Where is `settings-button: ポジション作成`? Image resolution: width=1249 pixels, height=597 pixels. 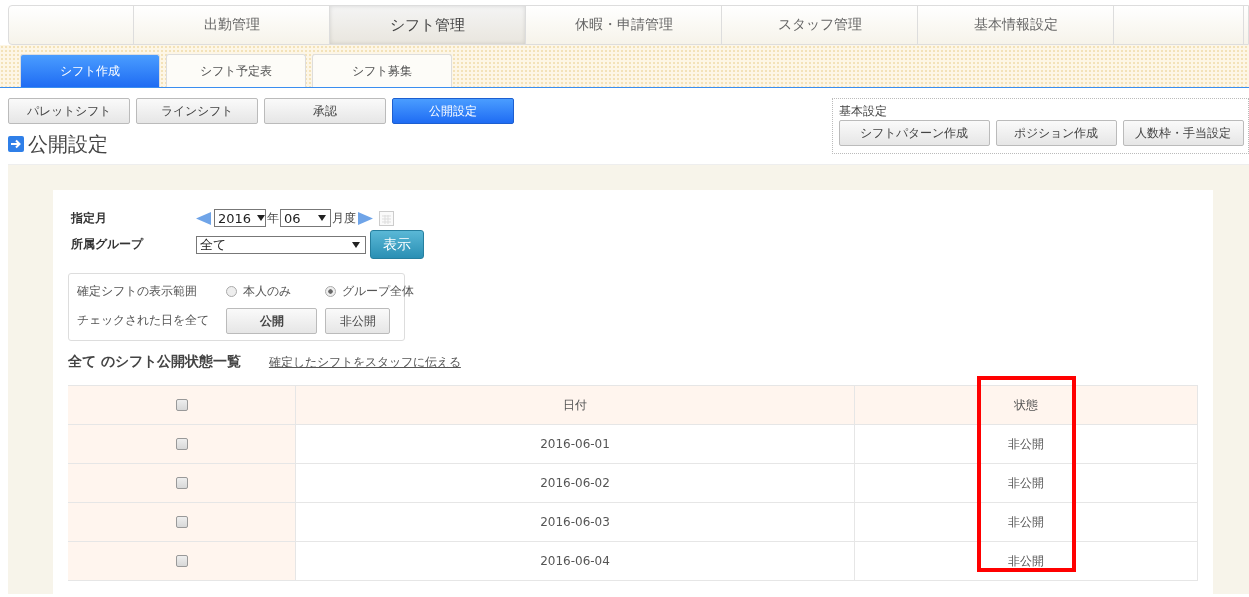
settings-button: ポジション作成 is located at coordinates (1056, 133).